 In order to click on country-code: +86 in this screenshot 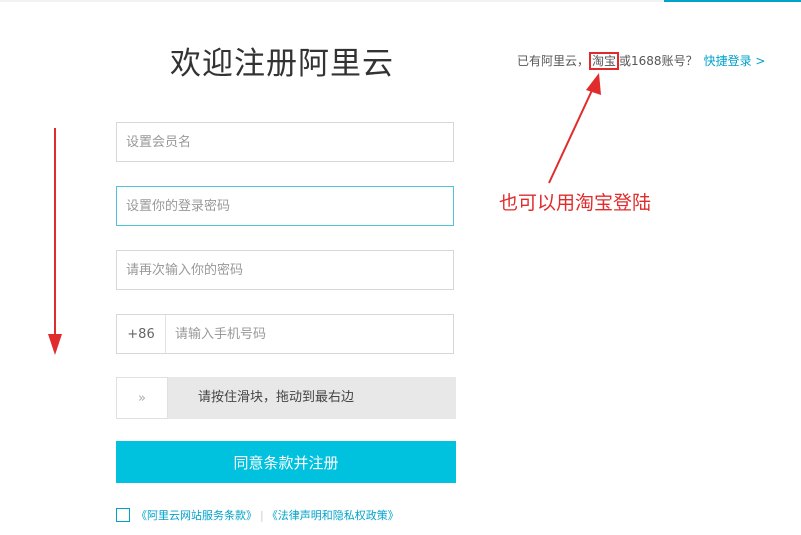, I will do `click(141, 334)`.